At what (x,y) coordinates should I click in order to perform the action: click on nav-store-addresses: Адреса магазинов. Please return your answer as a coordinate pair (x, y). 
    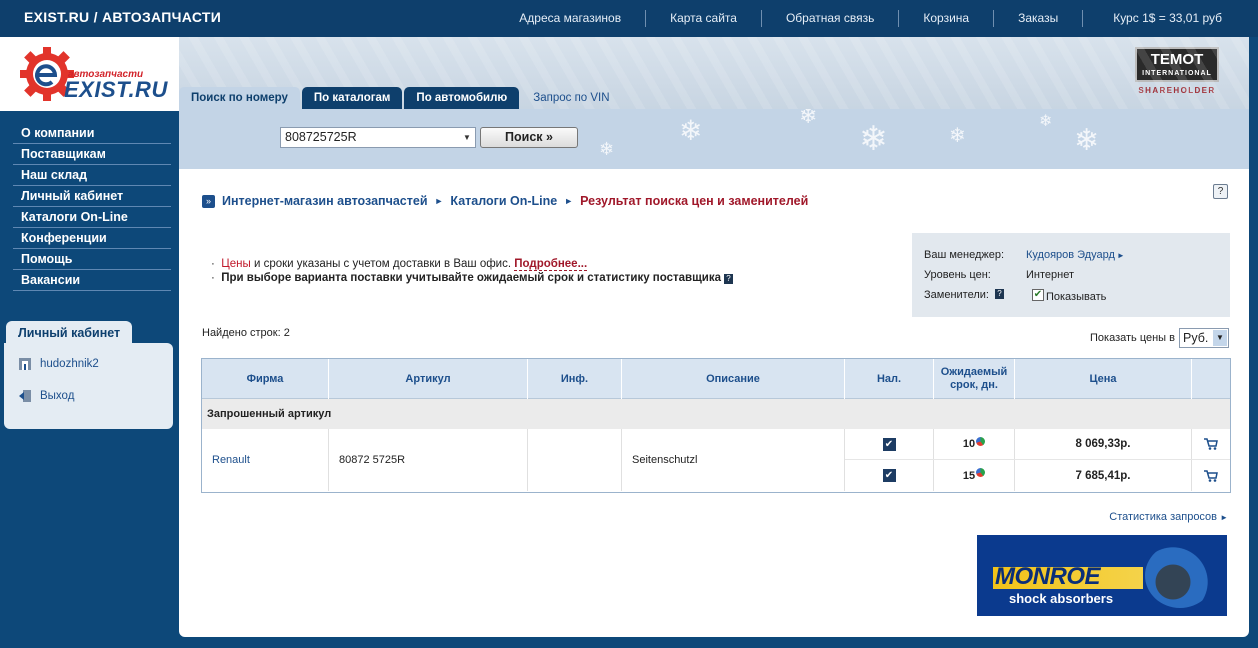
    Looking at the image, I should click on (570, 18).